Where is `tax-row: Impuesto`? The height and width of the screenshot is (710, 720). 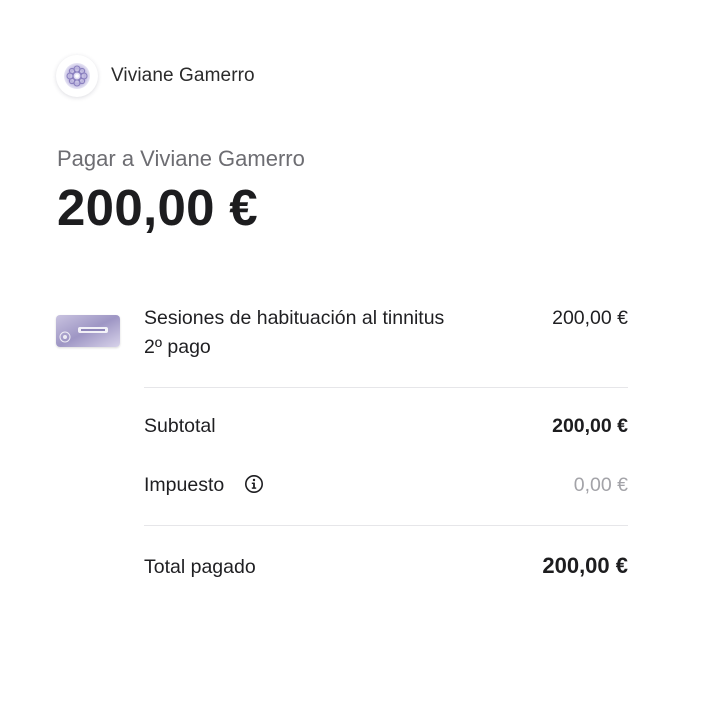
tax-row: Impuesto is located at coordinates (204, 485).